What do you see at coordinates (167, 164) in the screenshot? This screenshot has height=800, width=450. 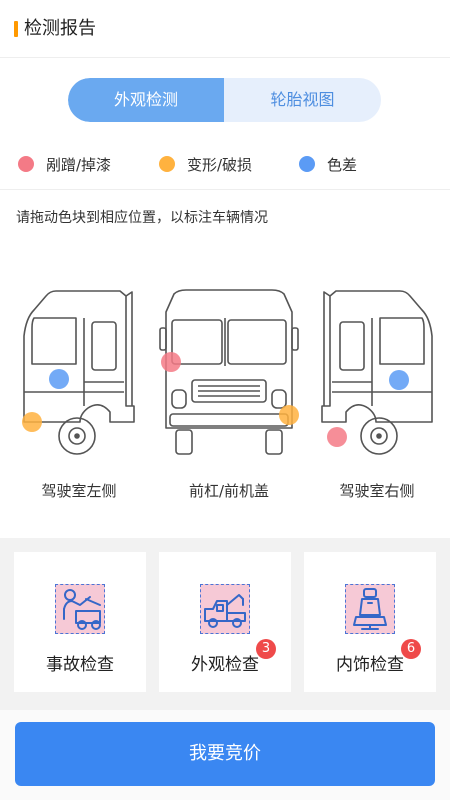 I see `deform-color-chip` at bounding box center [167, 164].